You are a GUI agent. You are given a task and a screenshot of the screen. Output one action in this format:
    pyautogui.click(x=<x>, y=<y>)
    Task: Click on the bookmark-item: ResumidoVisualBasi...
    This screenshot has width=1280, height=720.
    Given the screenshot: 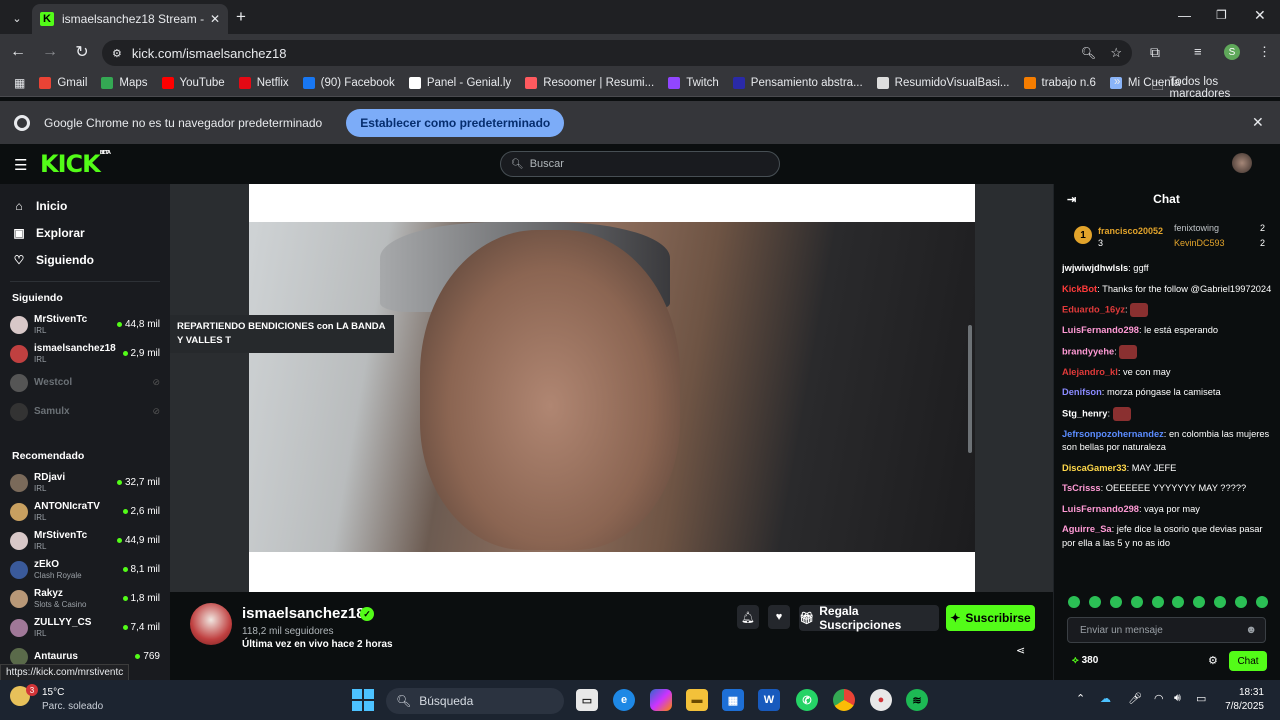 What is the action you would take?
    pyautogui.click(x=943, y=83)
    